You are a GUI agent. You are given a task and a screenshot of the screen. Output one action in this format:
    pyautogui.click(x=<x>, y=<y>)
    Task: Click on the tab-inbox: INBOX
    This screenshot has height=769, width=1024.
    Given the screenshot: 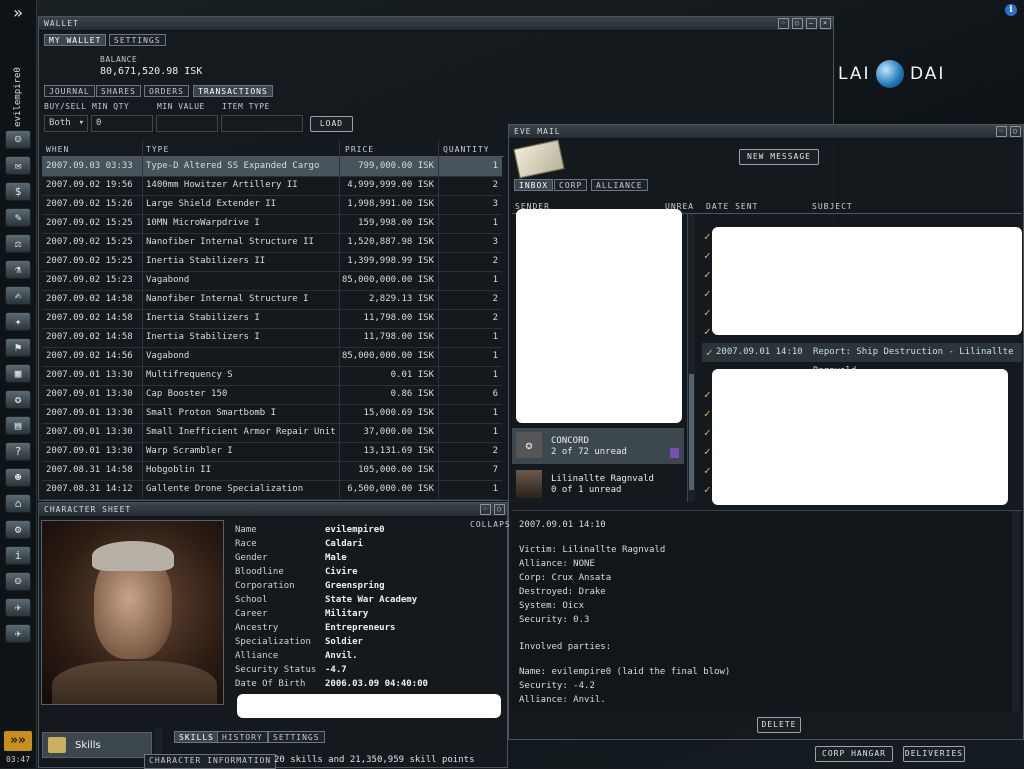 What is the action you would take?
    pyautogui.click(x=534, y=185)
    